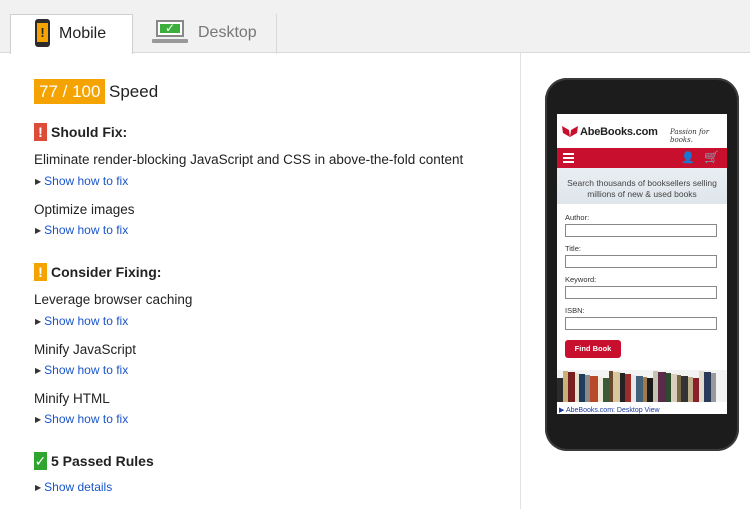 The image size is (750, 509). What do you see at coordinates (568, 158) in the screenshot?
I see `hamburger-menu-icon` at bounding box center [568, 158].